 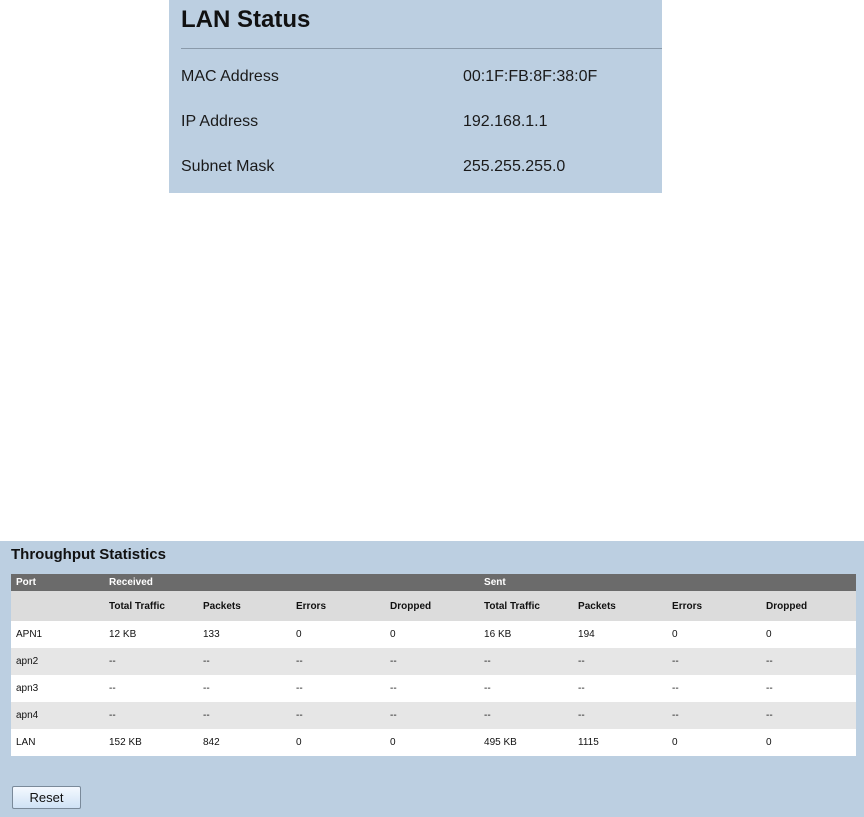 I want to click on received-packets-header: Packets, so click(x=244, y=606).